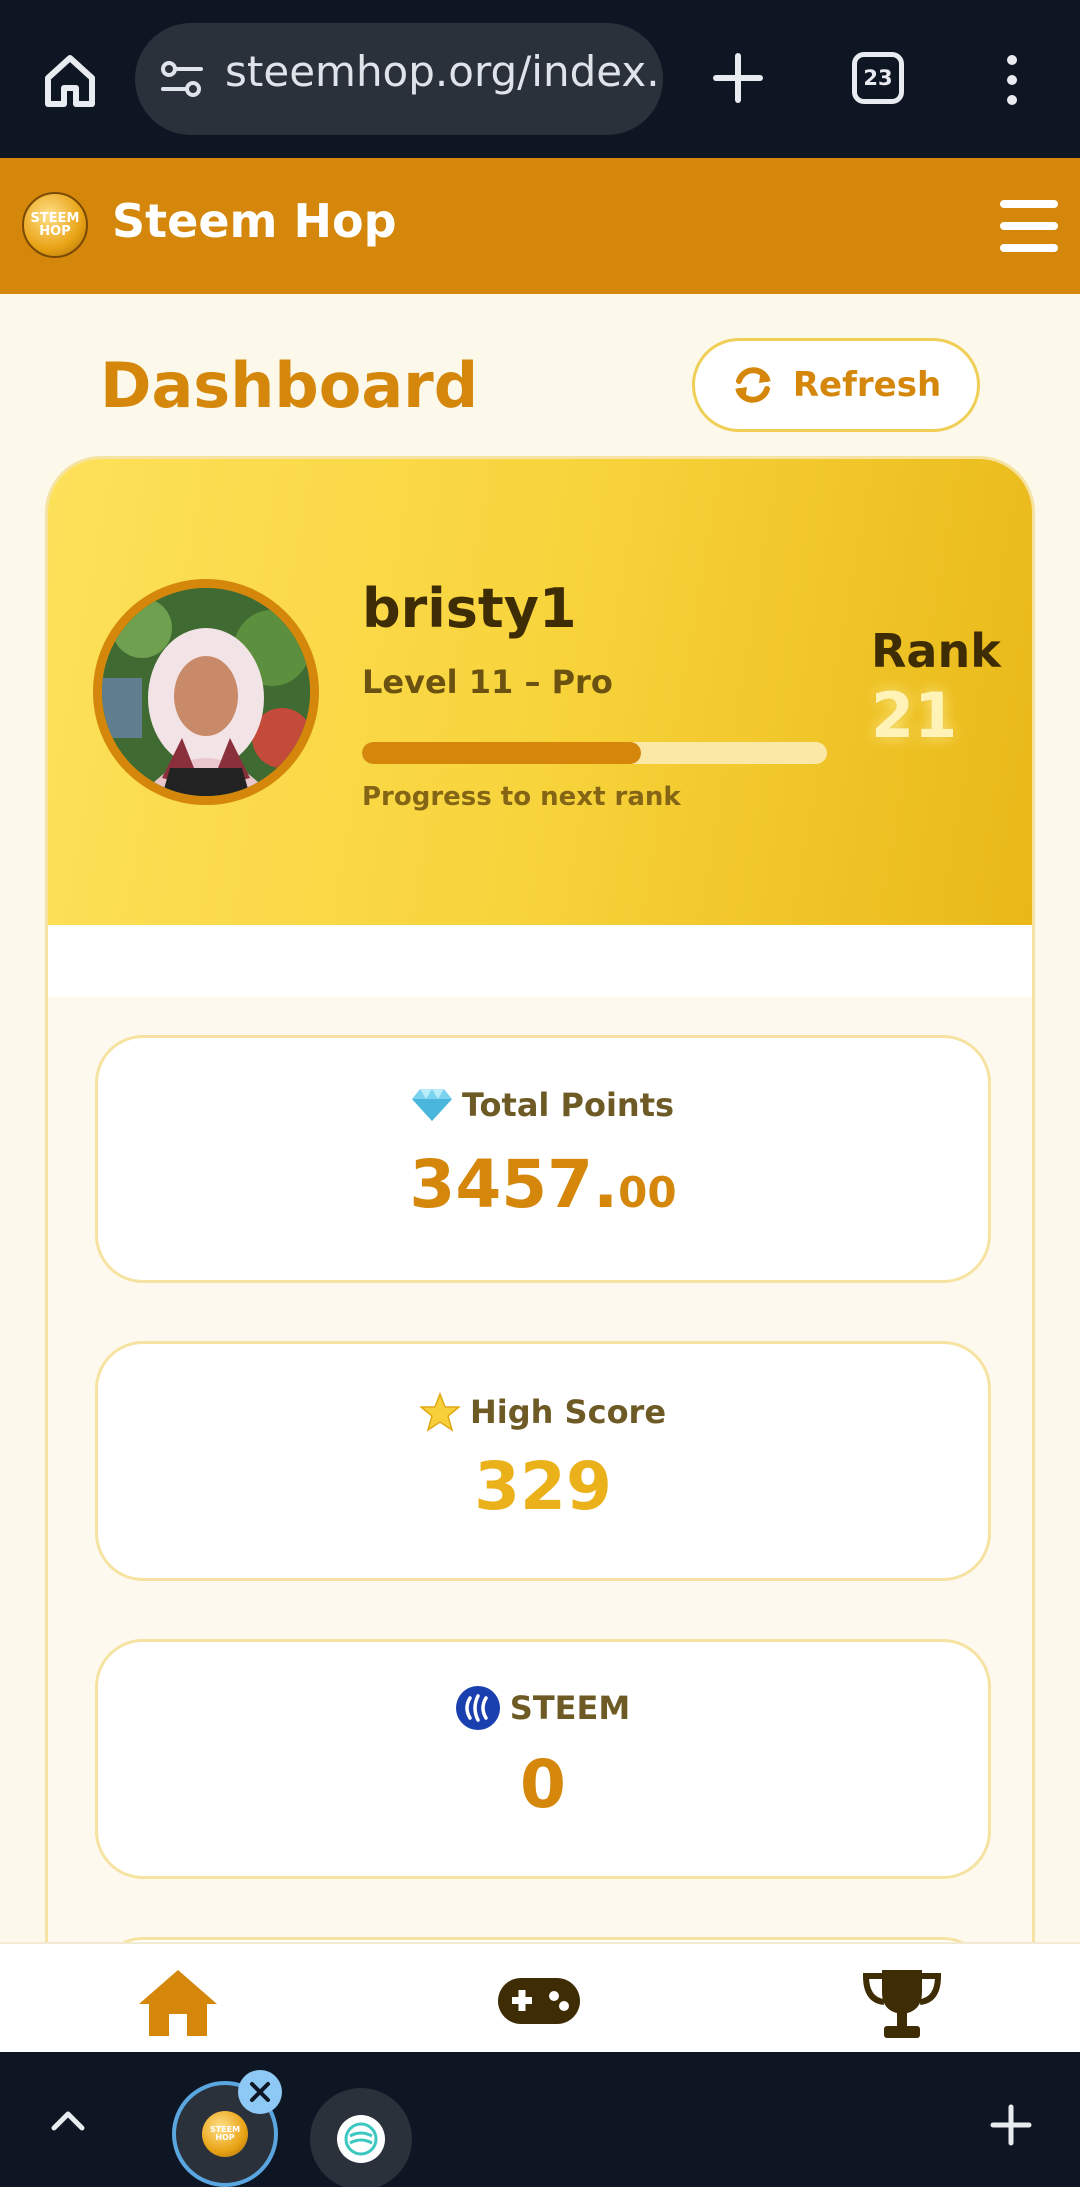 The width and height of the screenshot is (1080, 2187). I want to click on site-favicon-icon, so click(361, 2139).